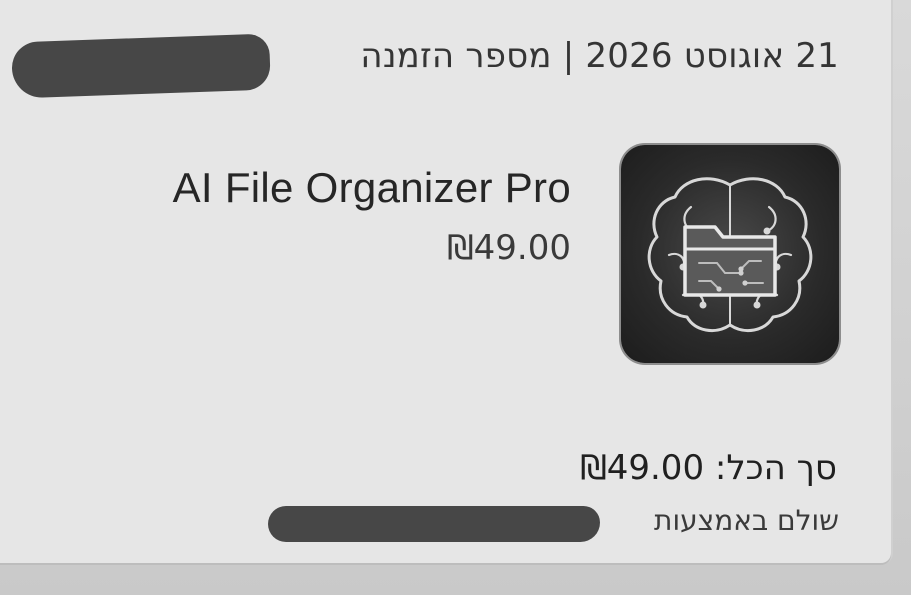  Describe the element at coordinates (141, 66) in the screenshot. I see `order-number-redaction` at that location.